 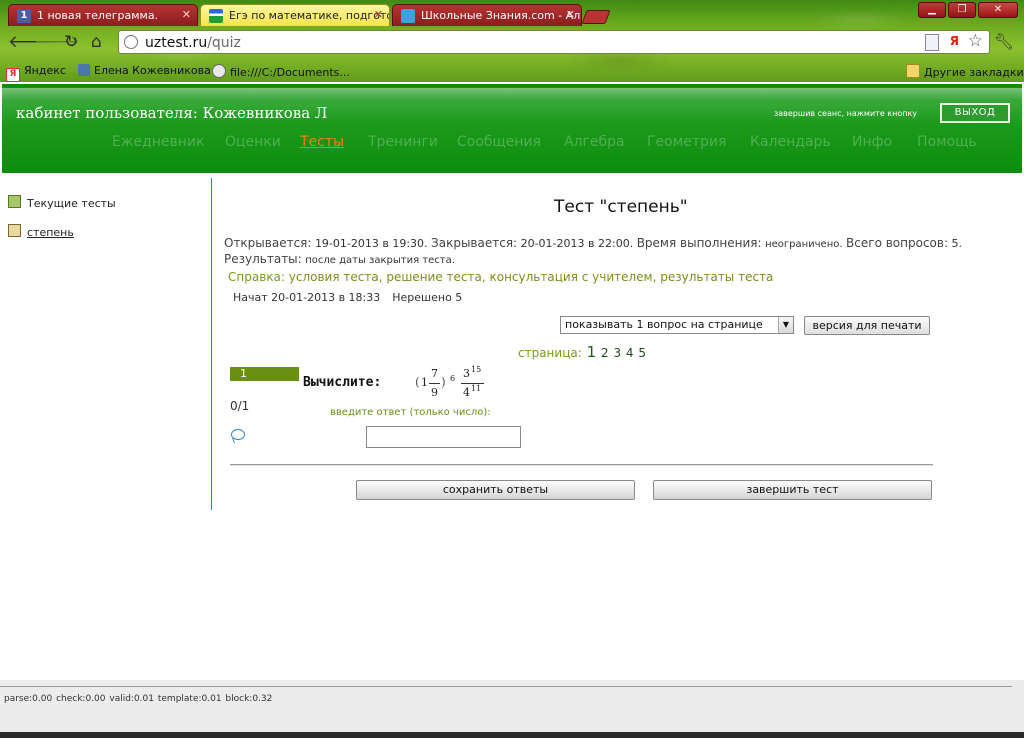 What do you see at coordinates (347, 297) in the screenshot?
I see `attempt-status: Начат 20-01-2013 в 18:33 Нерешено 5` at bounding box center [347, 297].